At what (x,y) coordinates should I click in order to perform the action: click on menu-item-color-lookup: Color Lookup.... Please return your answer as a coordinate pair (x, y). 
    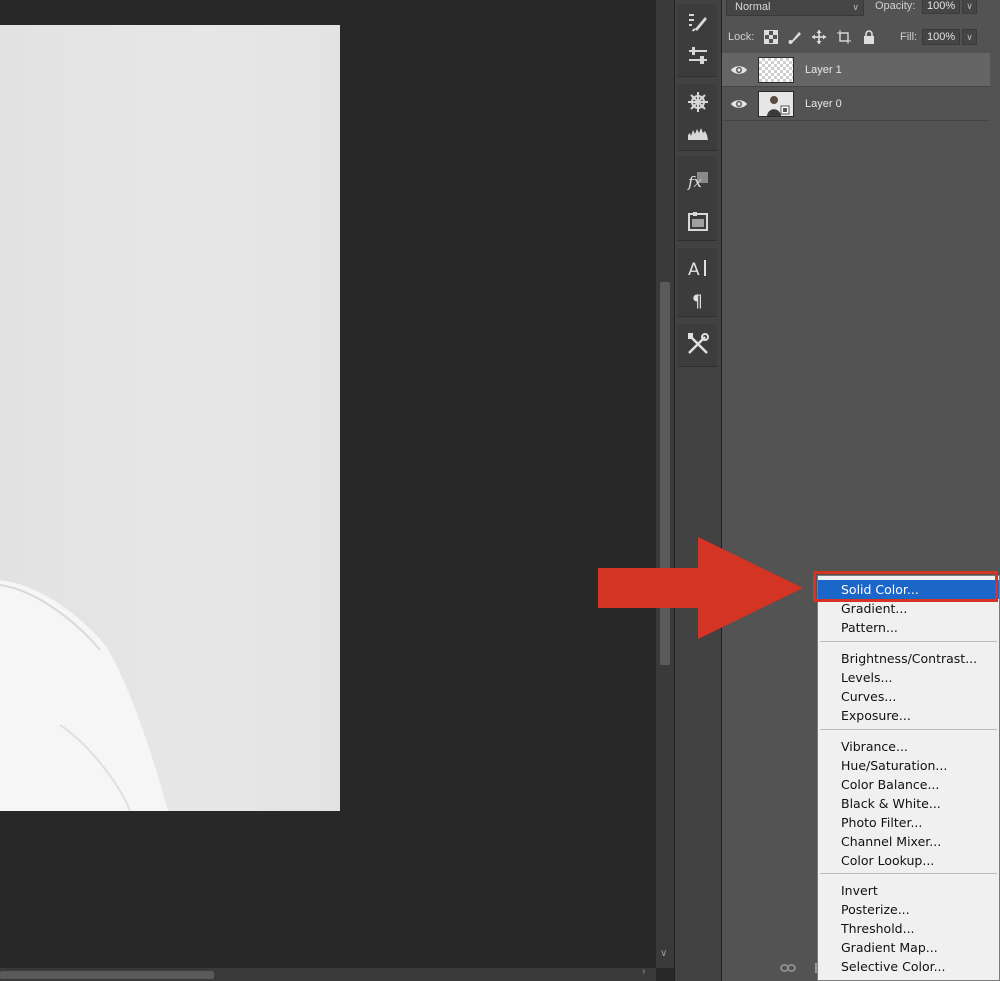
    Looking at the image, I should click on (908, 860).